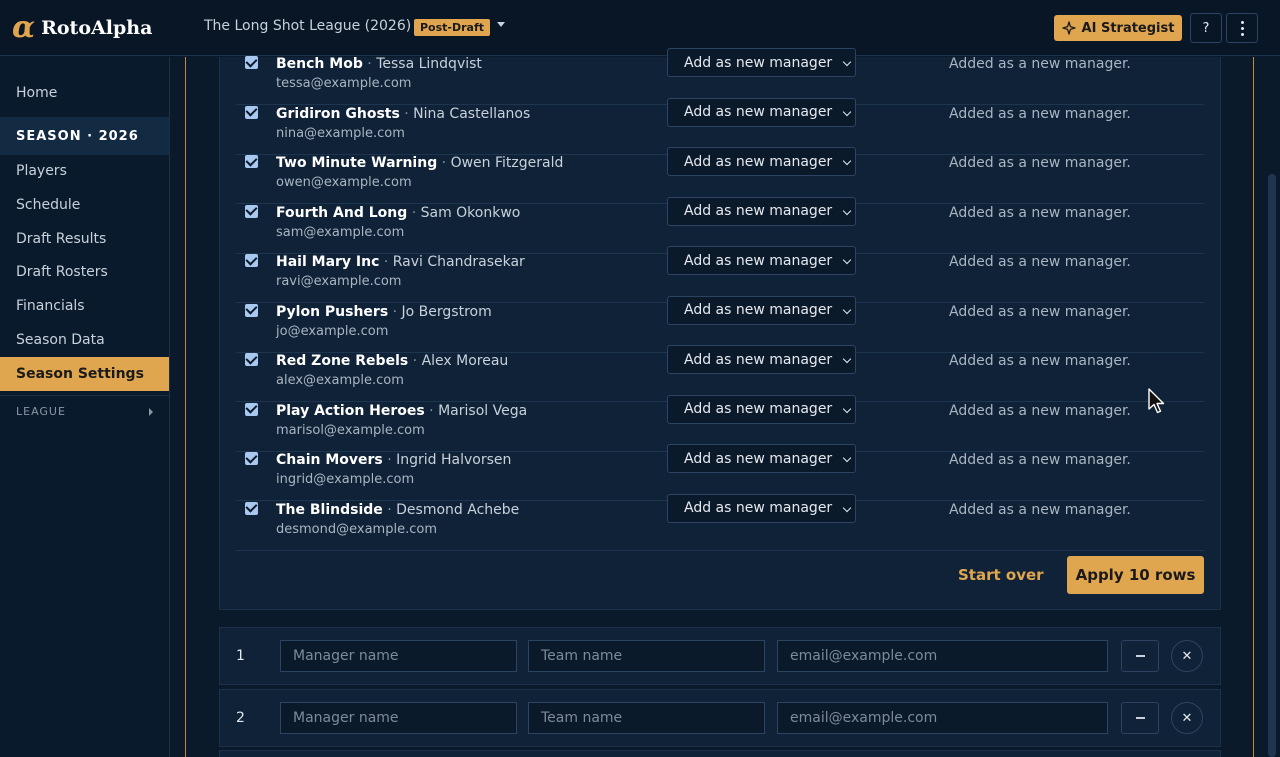 The image size is (1280, 757). I want to click on ai-strategist-button: AI Strategist, so click(1118, 28).